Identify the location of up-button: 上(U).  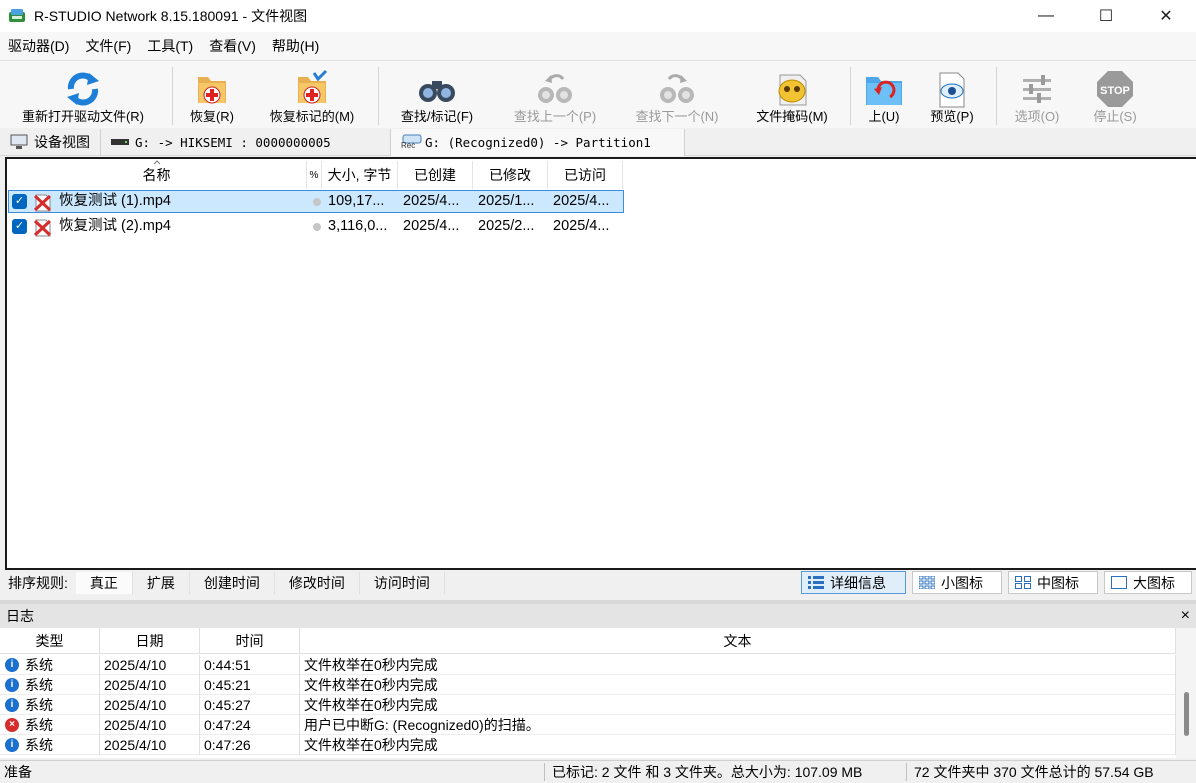
(884, 96).